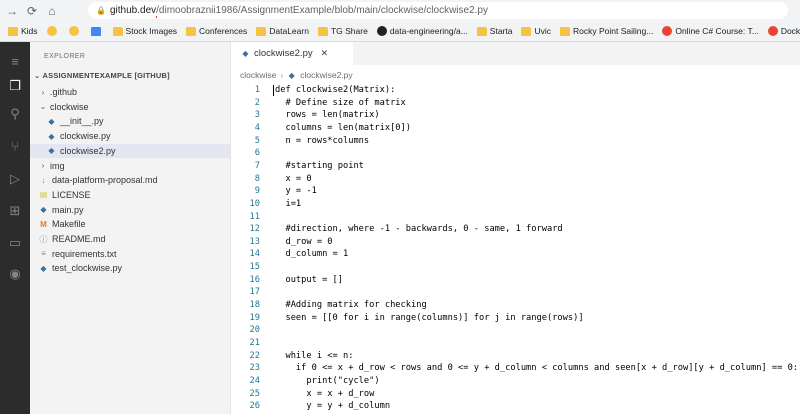  I want to click on explorer-icon: ❐, so click(15, 86).